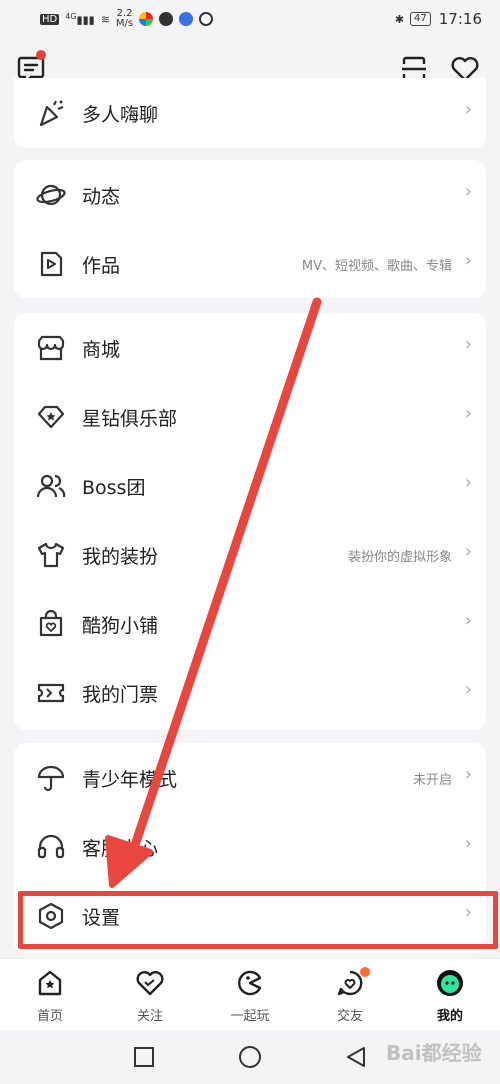  What do you see at coordinates (120, 626) in the screenshot?
I see `menu-item-label: 酷狗小铺` at bounding box center [120, 626].